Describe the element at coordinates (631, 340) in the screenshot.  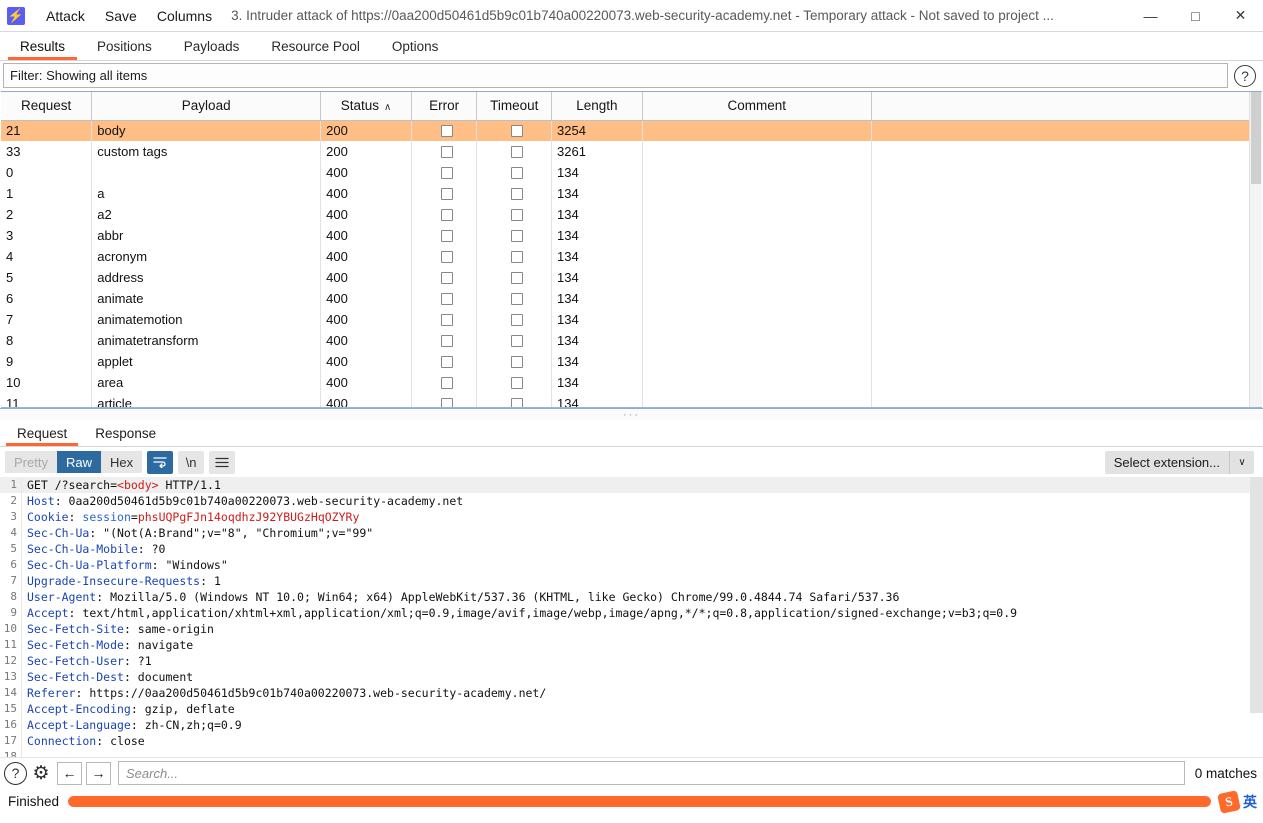
I see `table-row: 8 animatetransform 400 134` at that location.